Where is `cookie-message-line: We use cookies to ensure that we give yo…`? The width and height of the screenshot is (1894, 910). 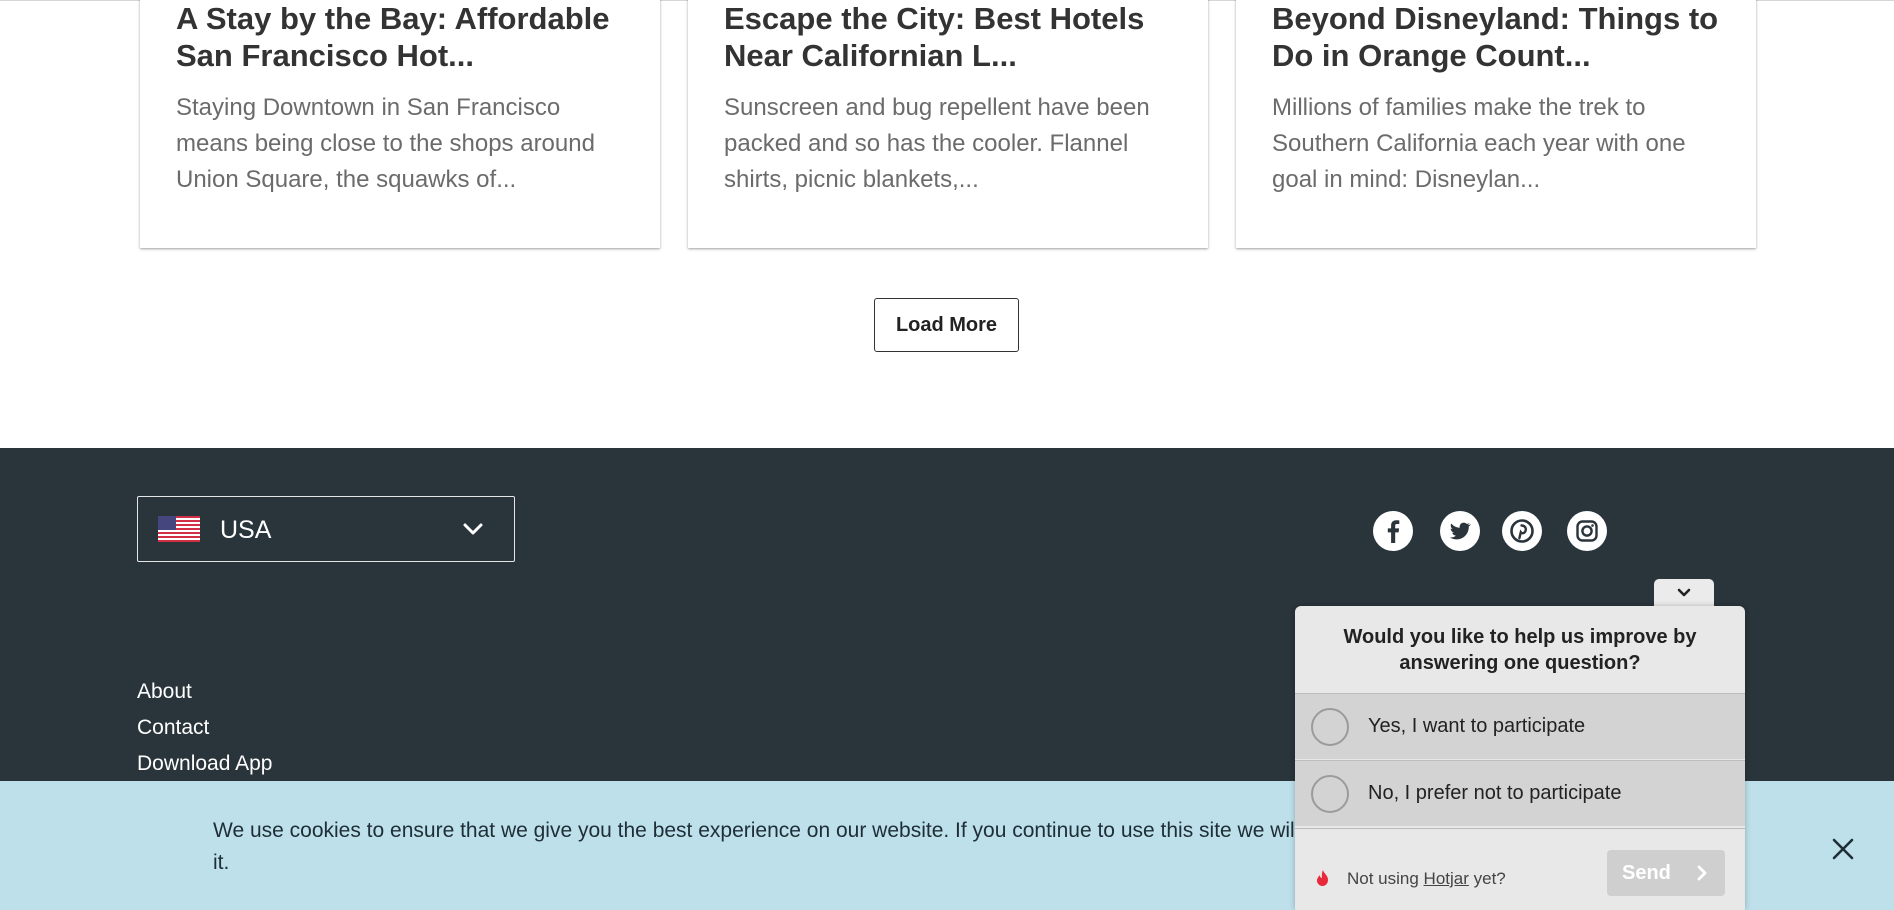
cookie-message-line: We use cookies to ensure that we give yo… is located at coordinates (754, 830).